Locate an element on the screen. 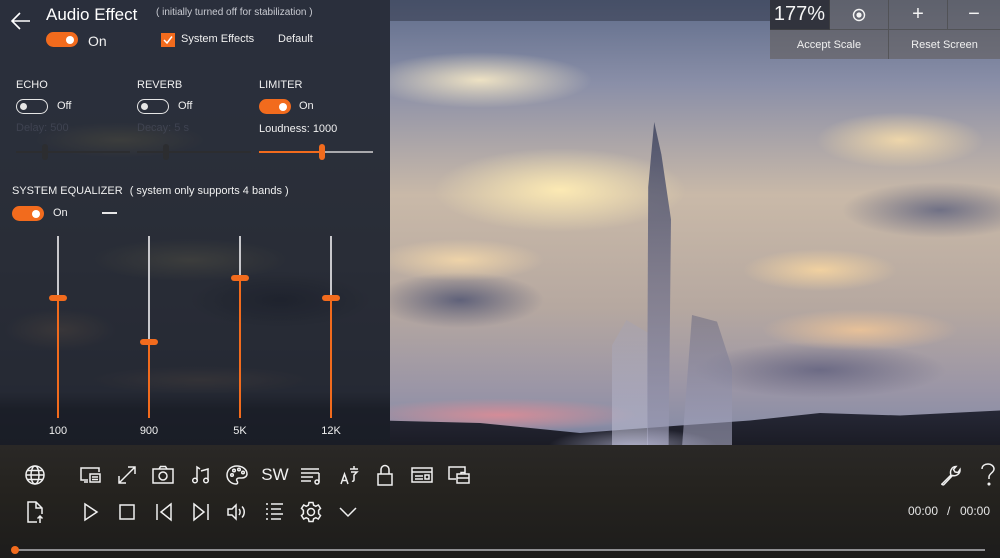 Image resolution: width=1000 pixels, height=558 pixels. seek-bar is located at coordinates (498, 550).